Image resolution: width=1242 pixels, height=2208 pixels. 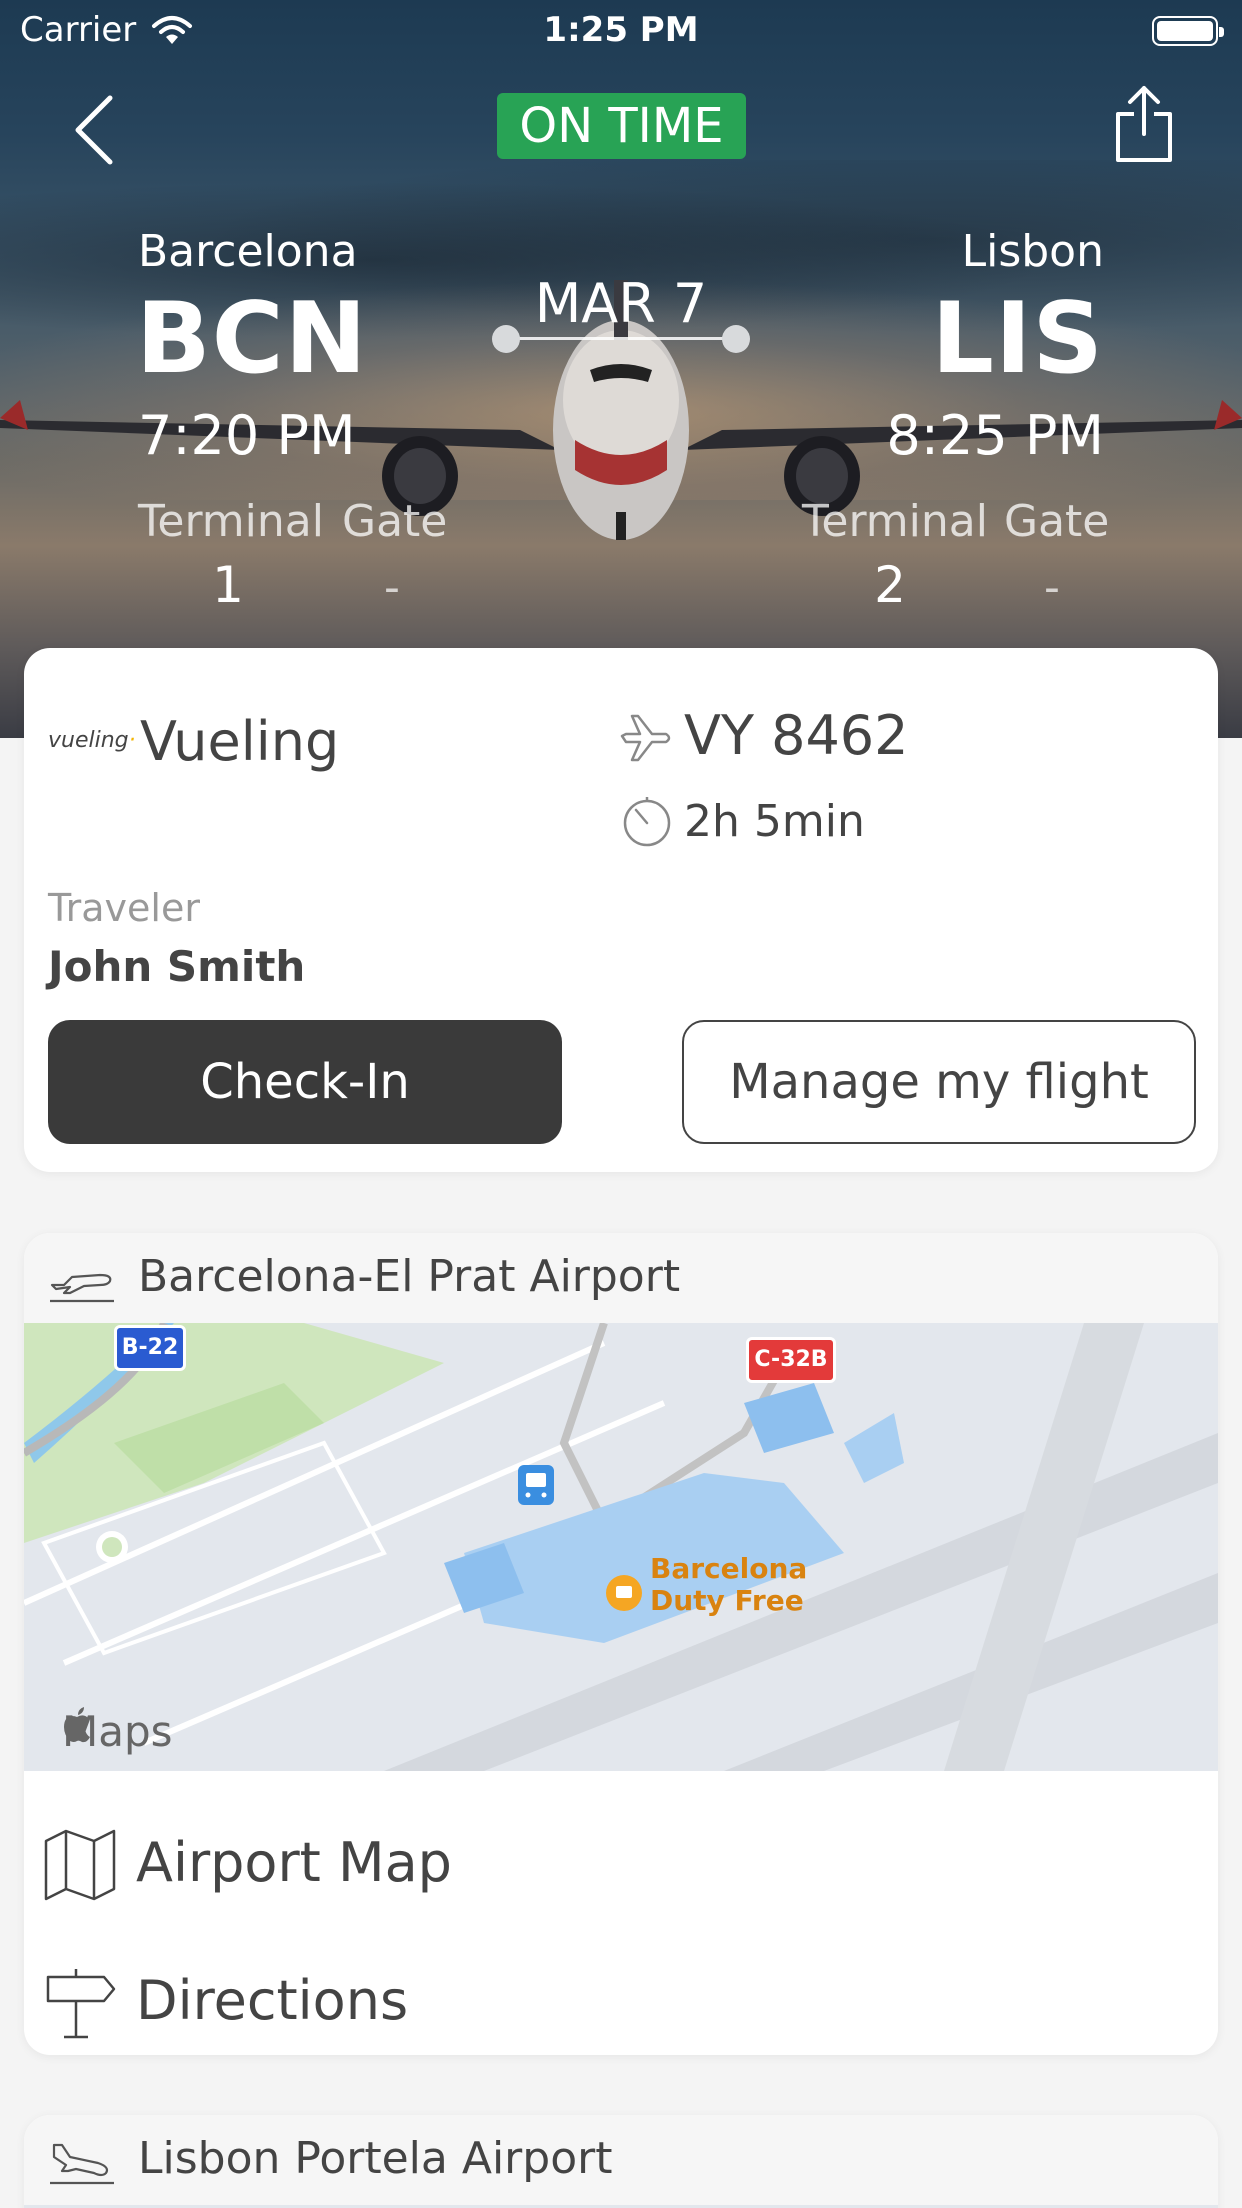 What do you see at coordinates (1188, 31) in the screenshot?
I see `battery-icon` at bounding box center [1188, 31].